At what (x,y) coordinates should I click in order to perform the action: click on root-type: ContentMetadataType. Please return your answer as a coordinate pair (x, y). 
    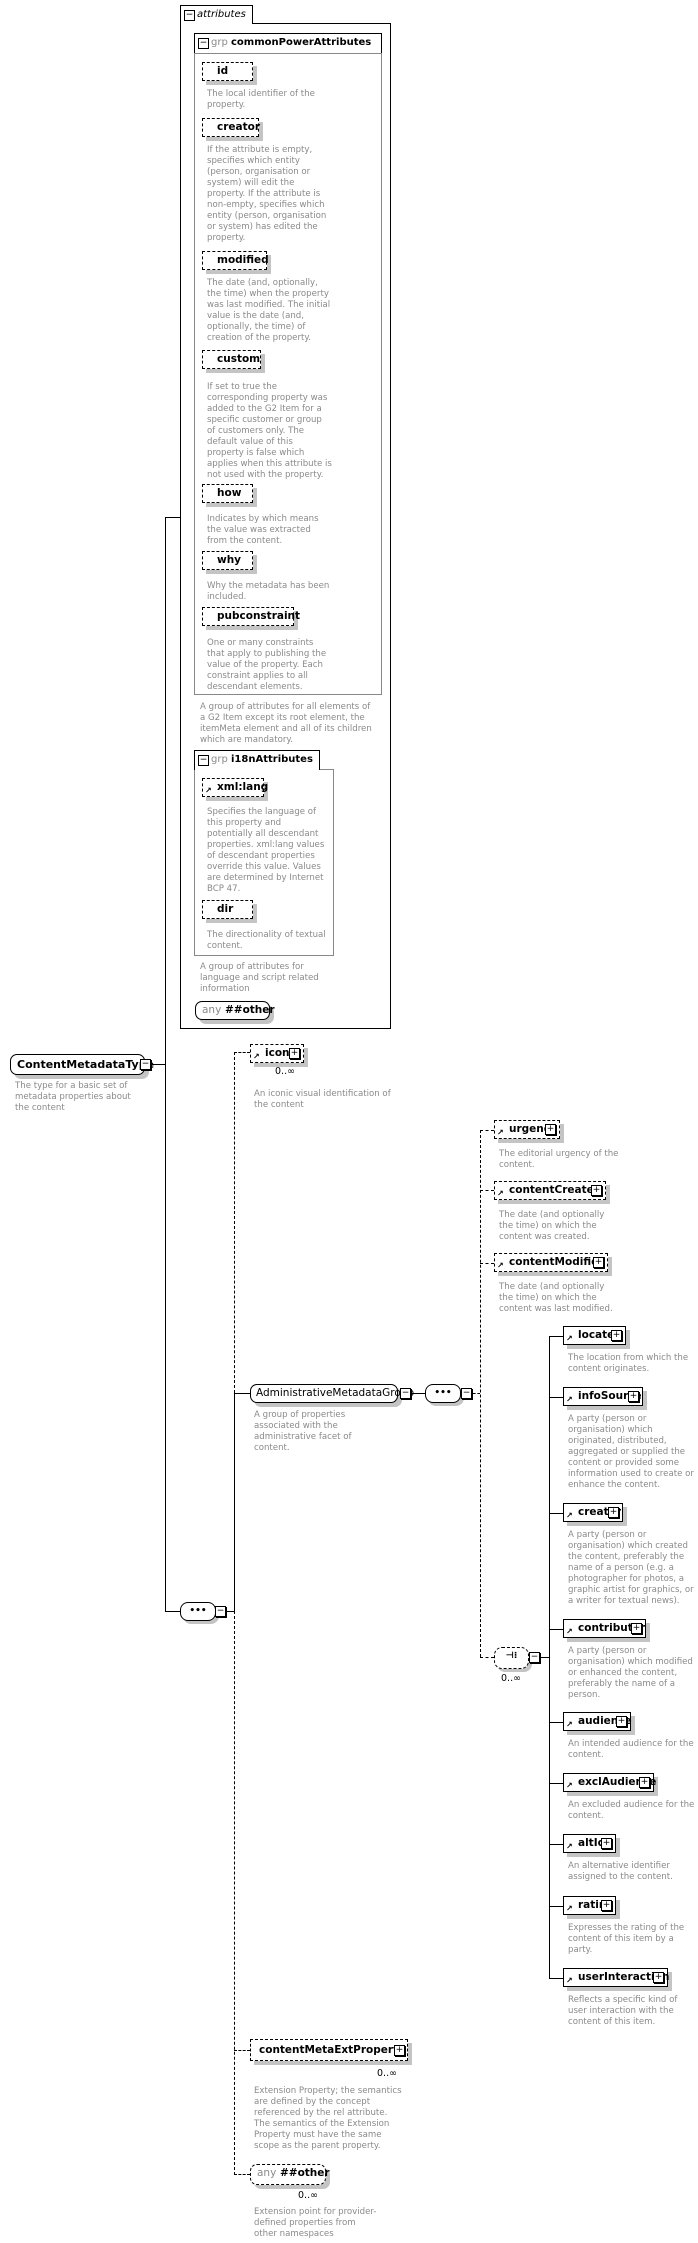
    Looking at the image, I should click on (82, 1064).